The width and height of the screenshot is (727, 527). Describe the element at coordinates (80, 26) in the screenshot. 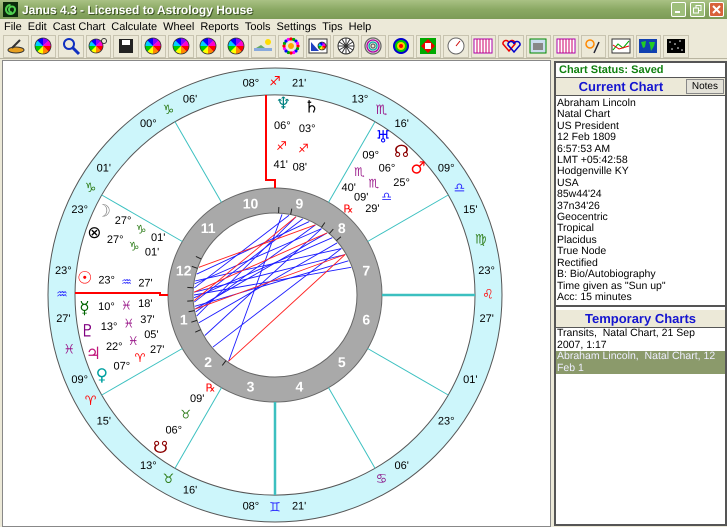

I see `menu-item: Cast Chart` at that location.